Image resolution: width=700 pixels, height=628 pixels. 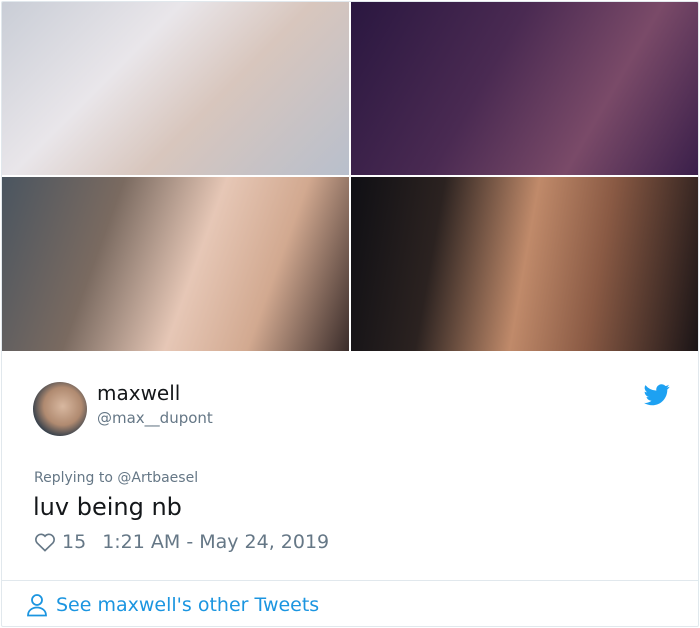 What do you see at coordinates (157, 478) in the screenshot?
I see `reply-mention-link: @Artbaesel` at bounding box center [157, 478].